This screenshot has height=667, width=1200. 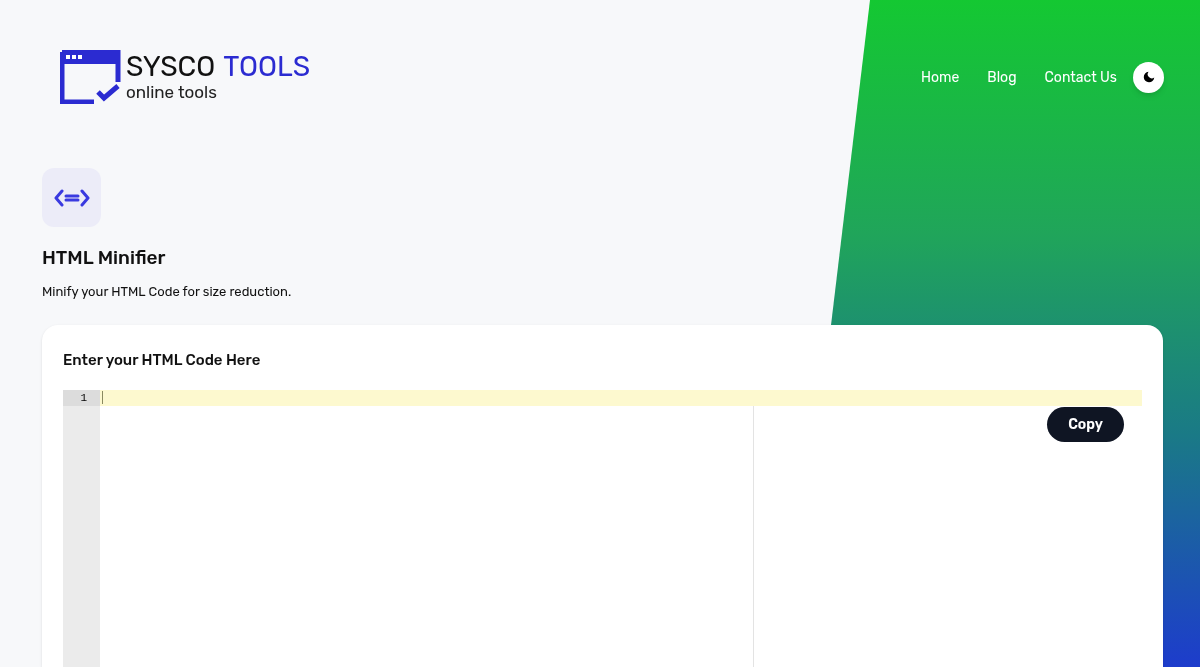 What do you see at coordinates (71, 197) in the screenshot?
I see `code-equals-icon` at bounding box center [71, 197].